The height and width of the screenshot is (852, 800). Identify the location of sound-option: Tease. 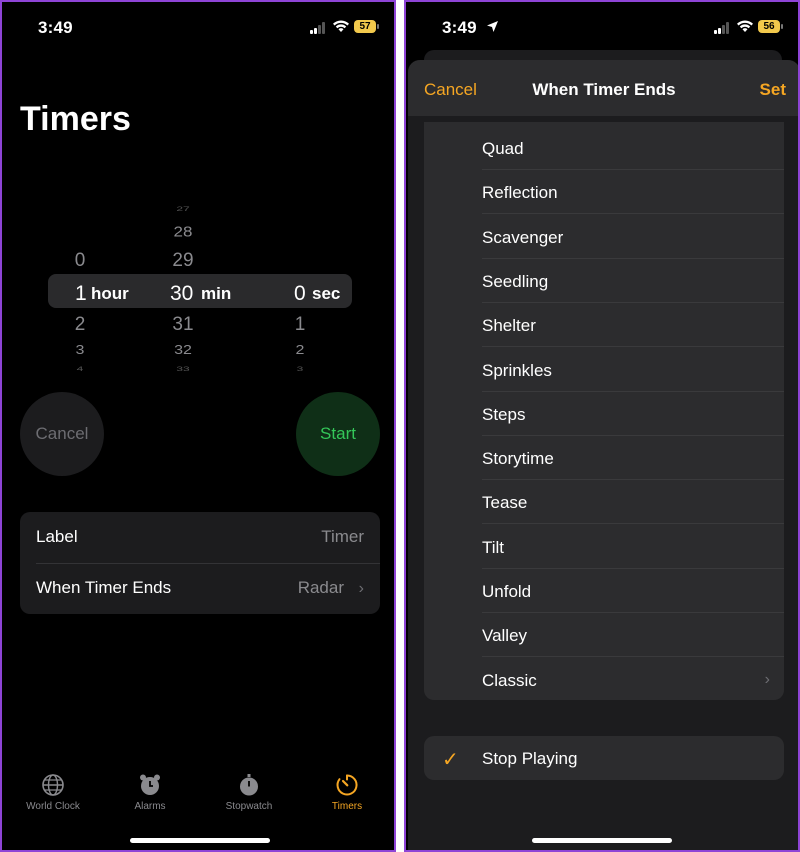
(604, 502).